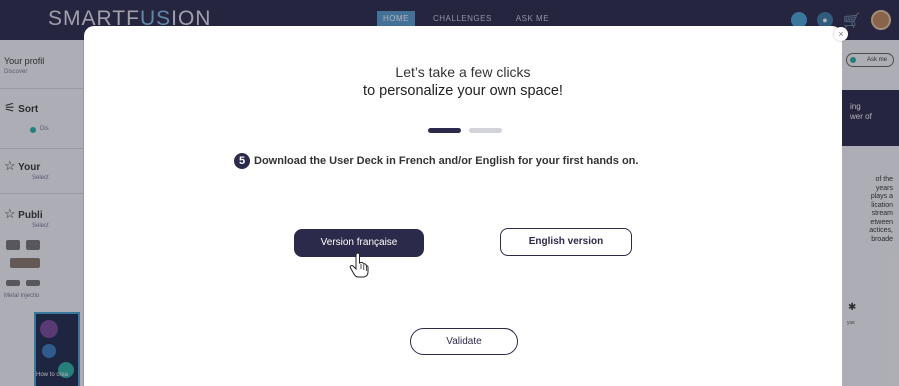 Image resolution: width=899 pixels, height=386 pixels. I want to click on validate-button: Validate, so click(464, 341).